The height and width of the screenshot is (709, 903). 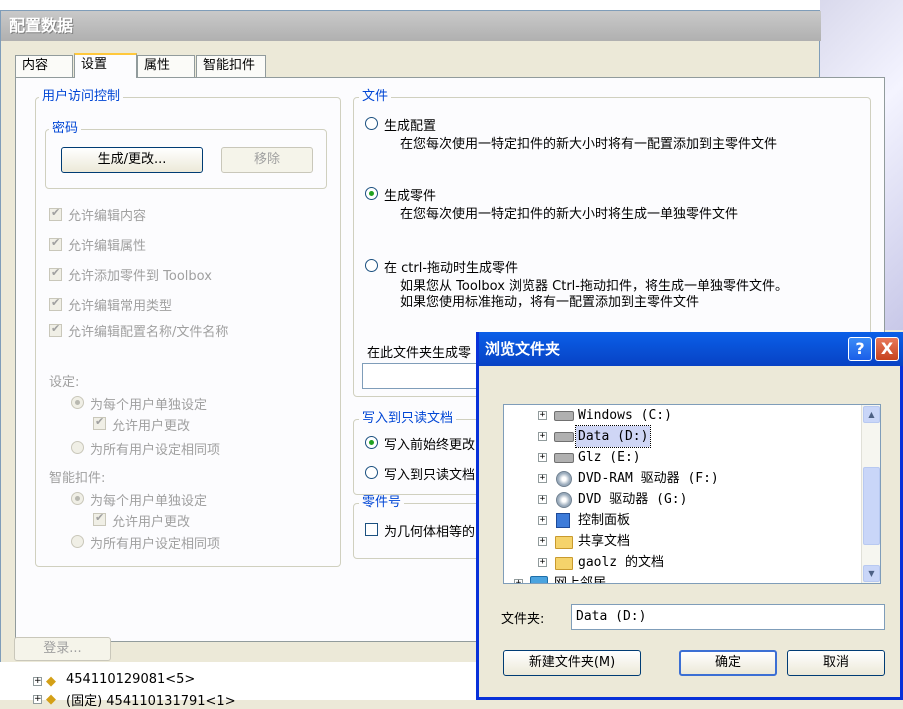 I want to click on folder-icon, so click(x=564, y=542).